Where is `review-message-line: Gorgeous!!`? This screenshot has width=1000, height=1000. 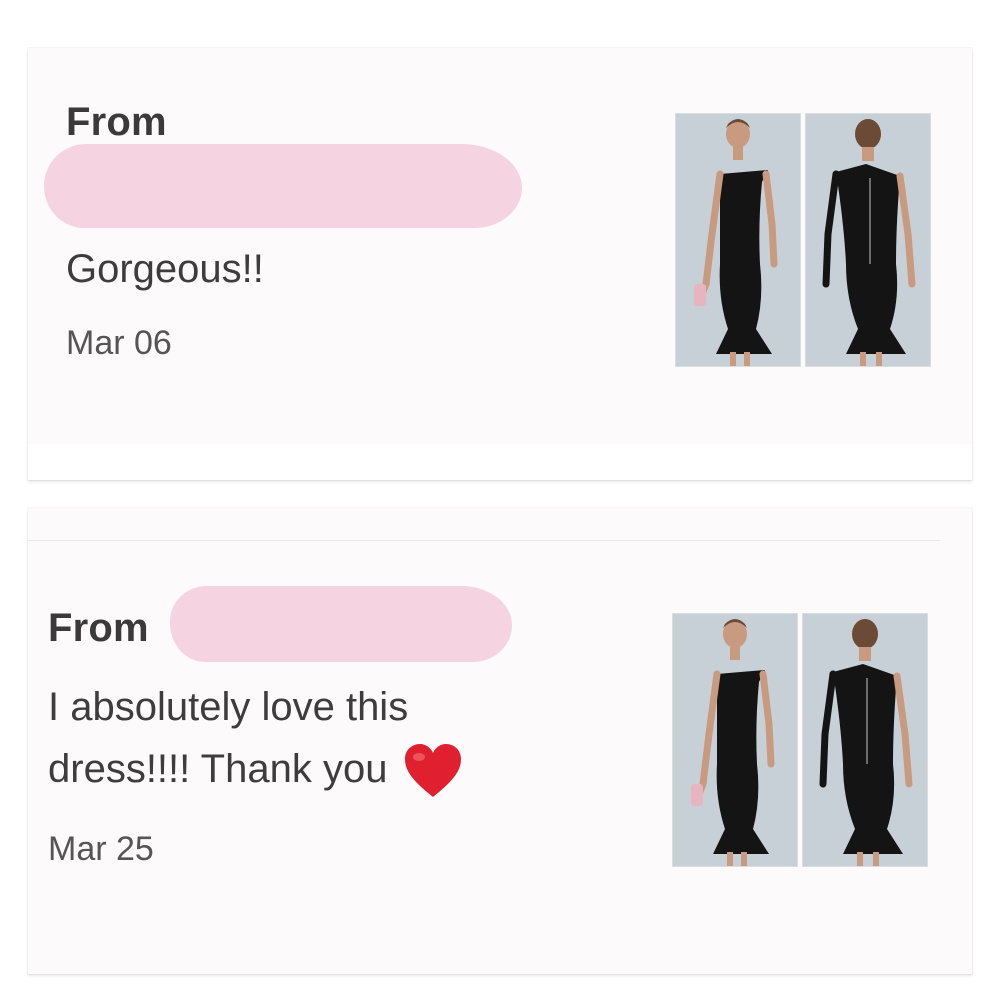 review-message-line: Gorgeous!! is located at coordinates (165, 269).